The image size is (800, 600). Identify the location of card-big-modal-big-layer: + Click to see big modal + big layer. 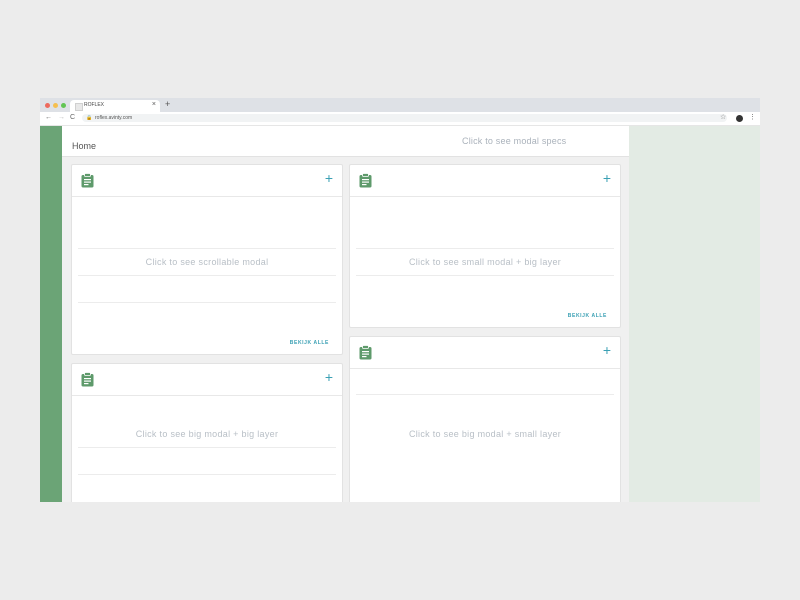
(207, 432).